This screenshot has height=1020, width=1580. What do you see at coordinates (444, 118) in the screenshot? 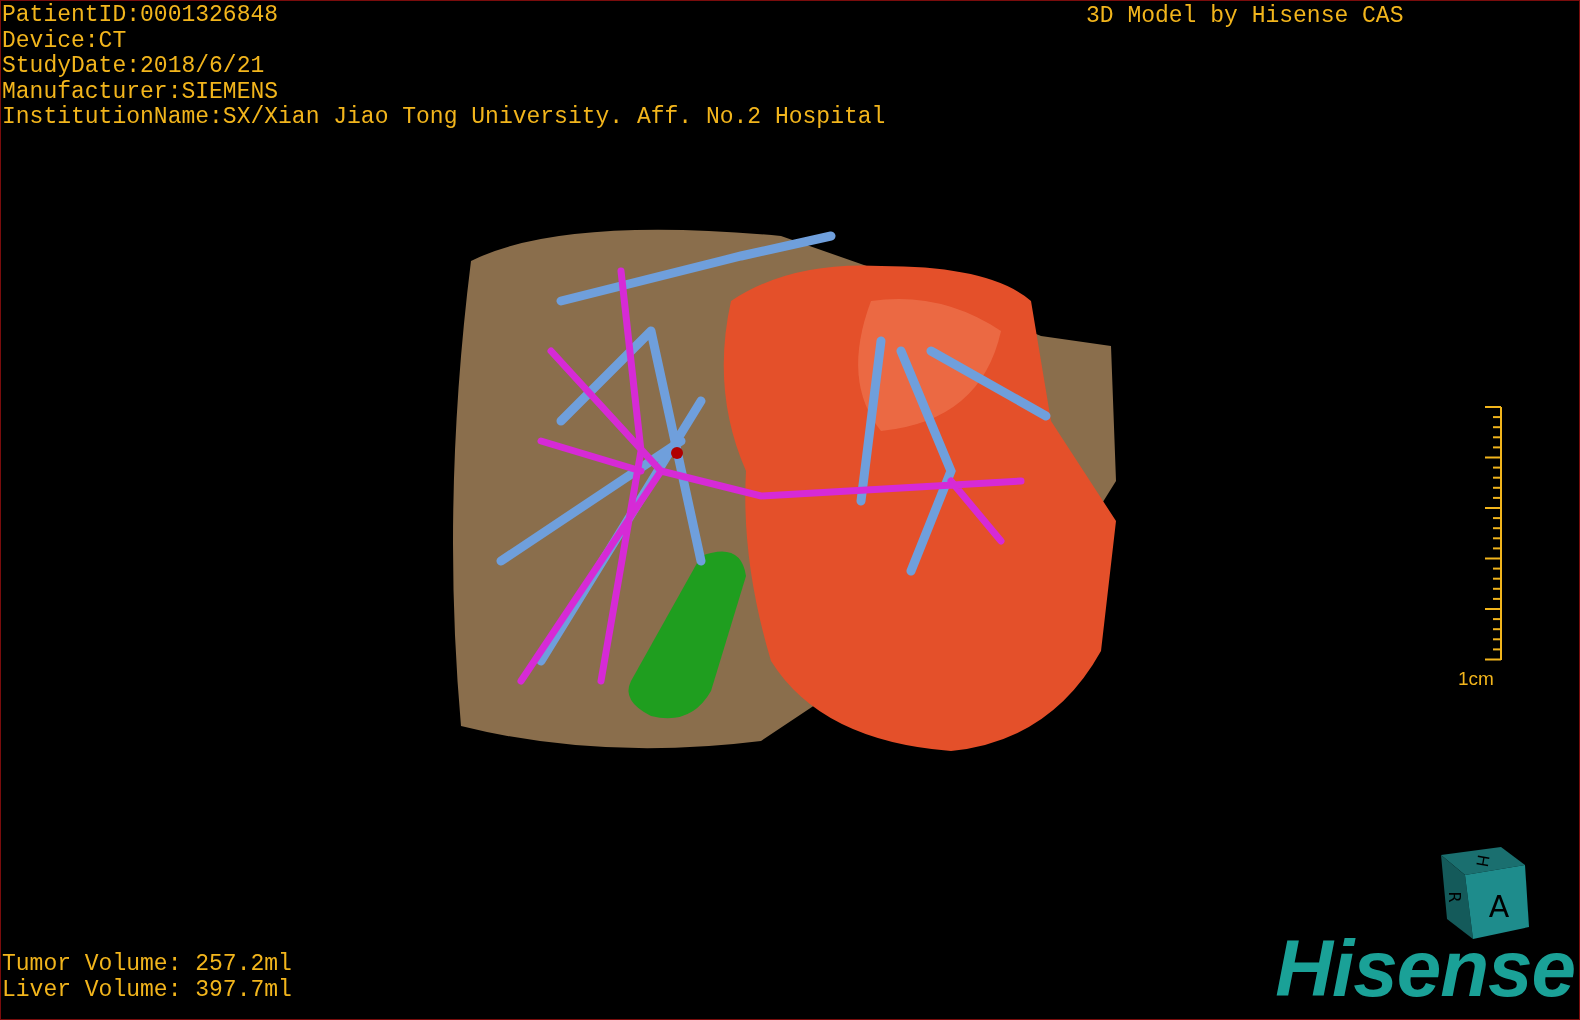
I see `info-text: InstitutionName:SX/Xian Jiao Tong University. Aff. No.2 Hospital` at bounding box center [444, 118].